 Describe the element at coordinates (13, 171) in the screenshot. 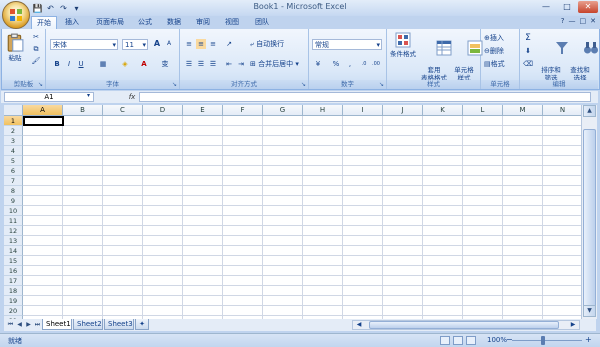

I see `row-header-6: 6` at that location.